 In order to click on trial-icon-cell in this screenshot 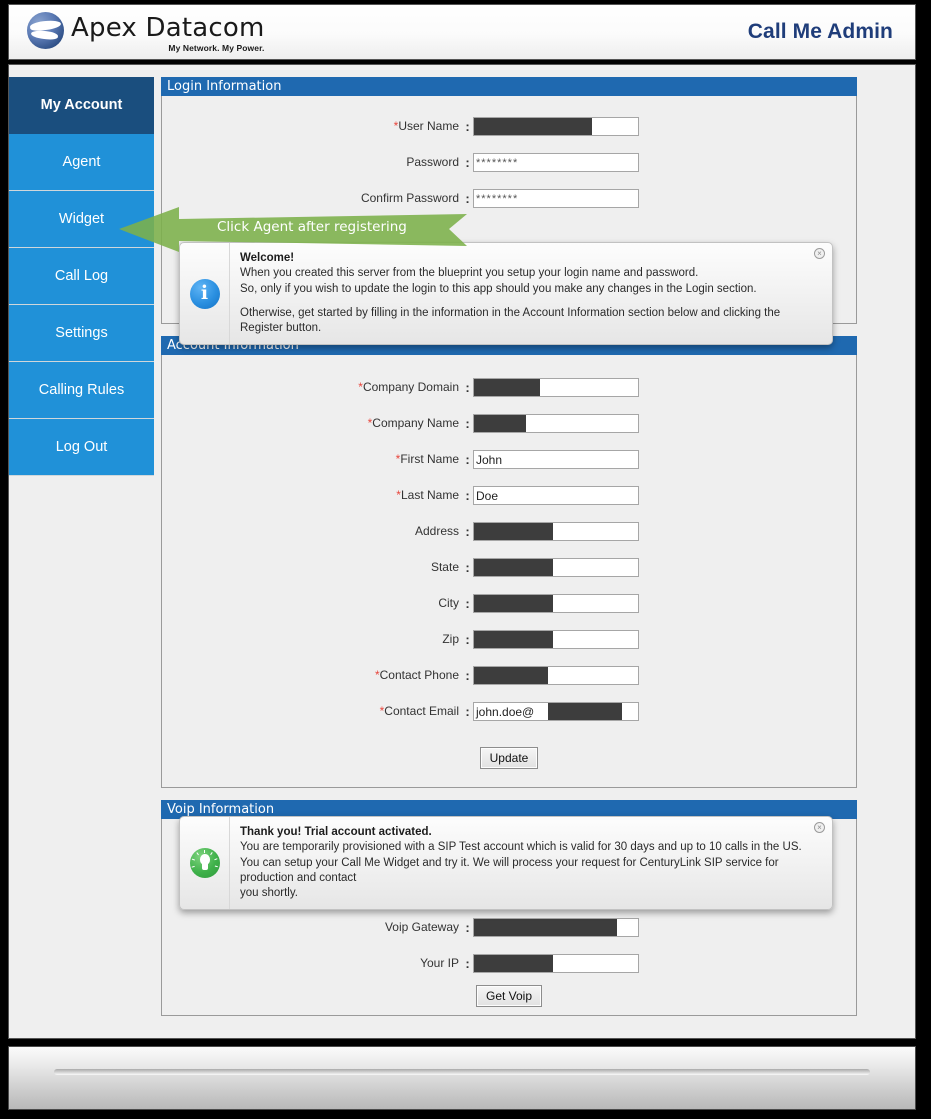, I will do `click(205, 863)`.